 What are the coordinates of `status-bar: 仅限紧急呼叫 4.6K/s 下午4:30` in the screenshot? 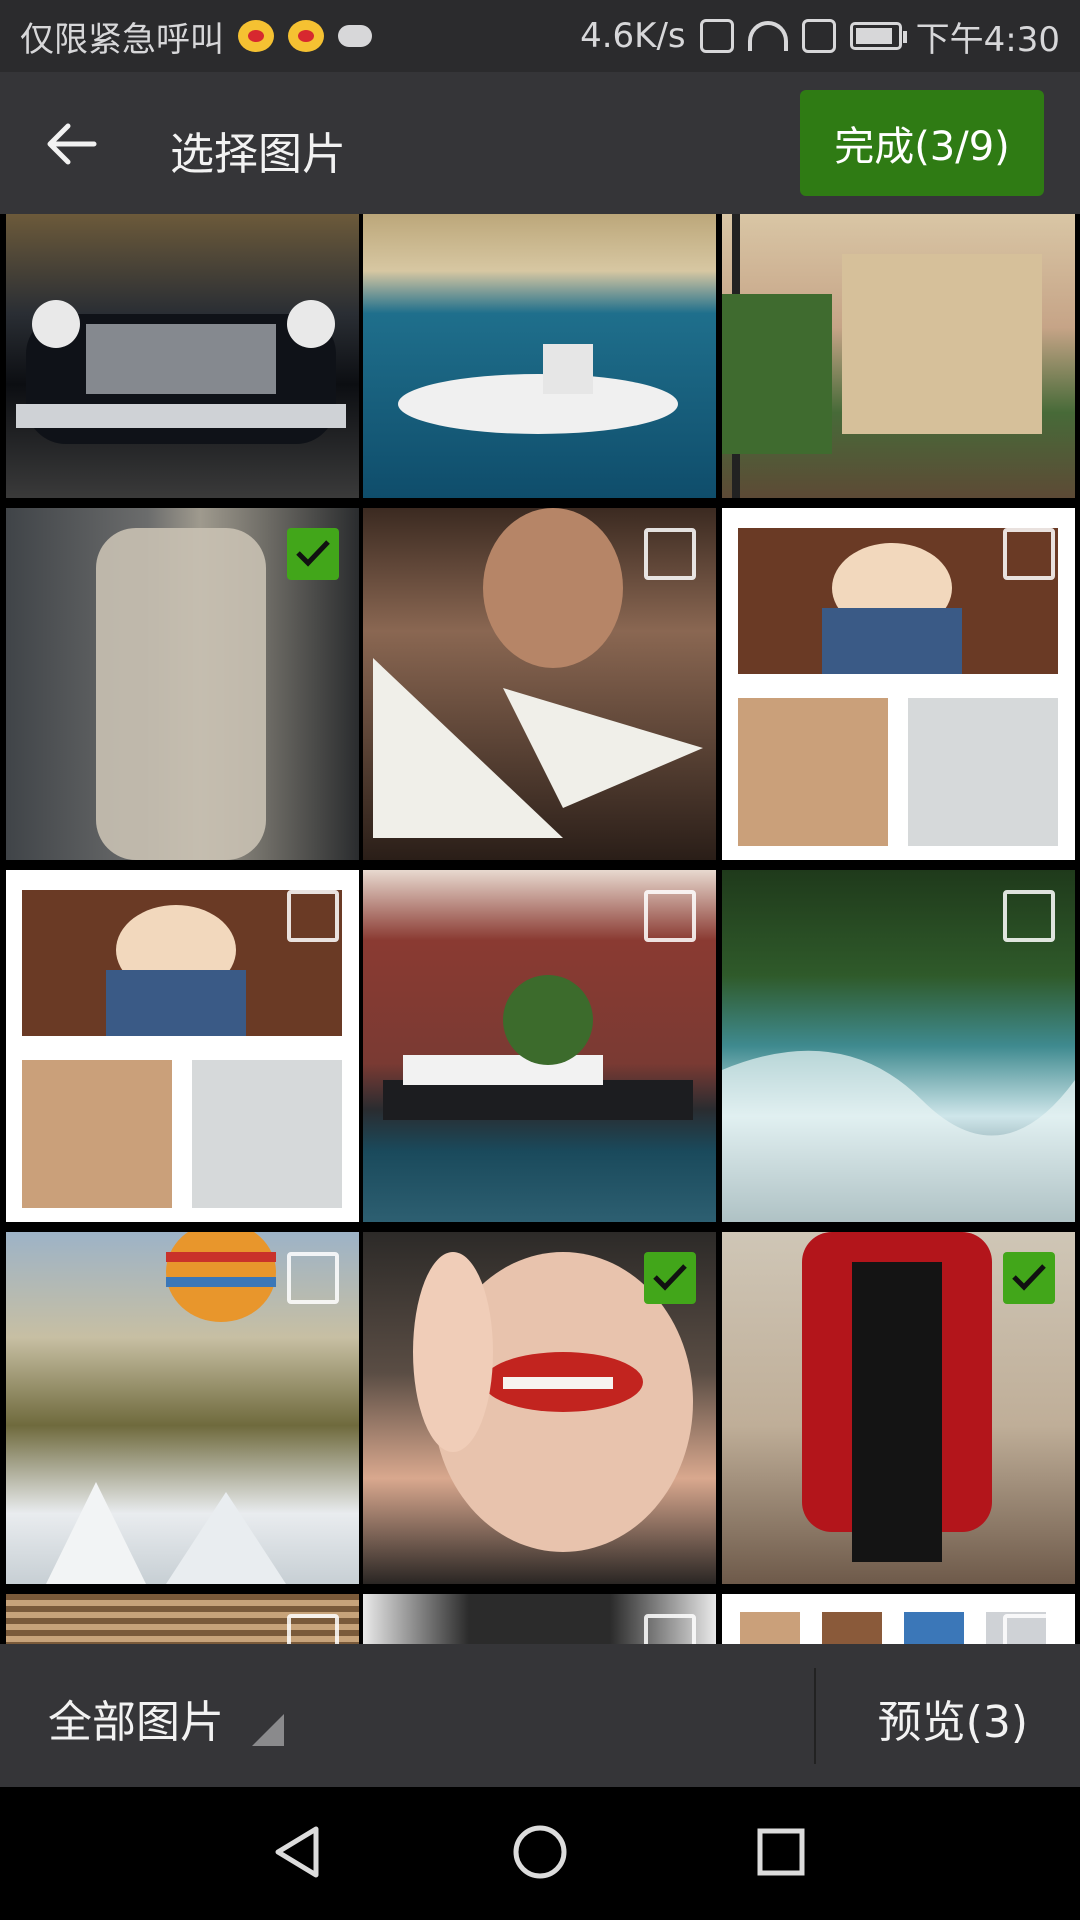 It's located at (540, 36).